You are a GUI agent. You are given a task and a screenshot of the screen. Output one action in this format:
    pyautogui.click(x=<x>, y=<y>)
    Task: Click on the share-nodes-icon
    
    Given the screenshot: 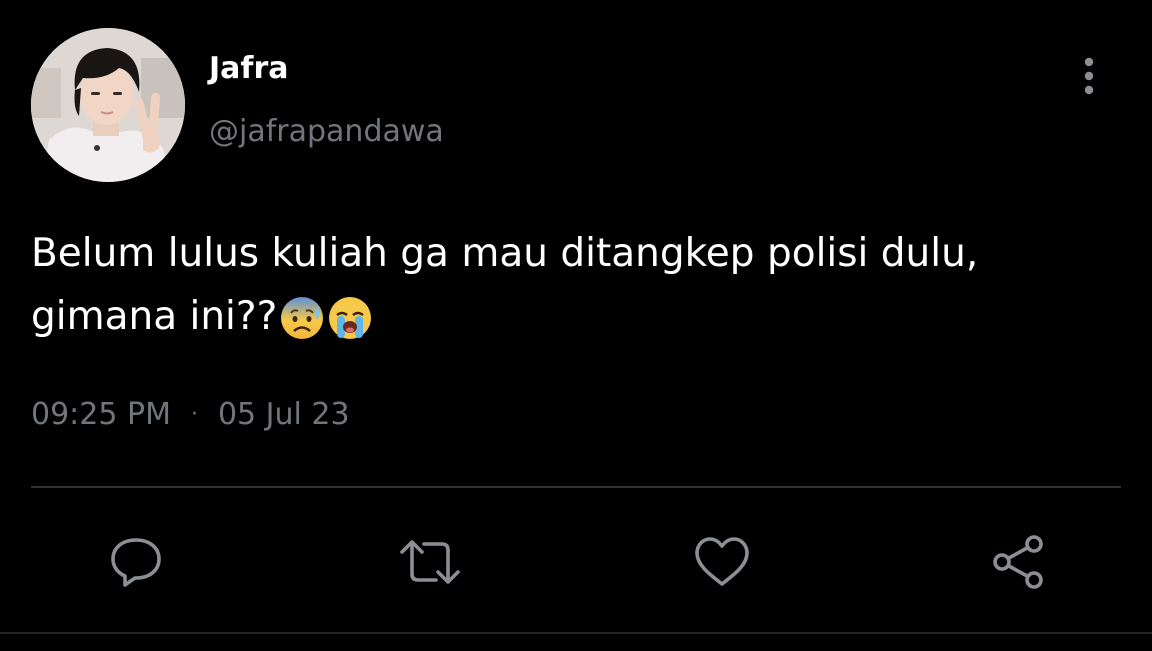 What is the action you would take?
    pyautogui.click(x=1018, y=562)
    